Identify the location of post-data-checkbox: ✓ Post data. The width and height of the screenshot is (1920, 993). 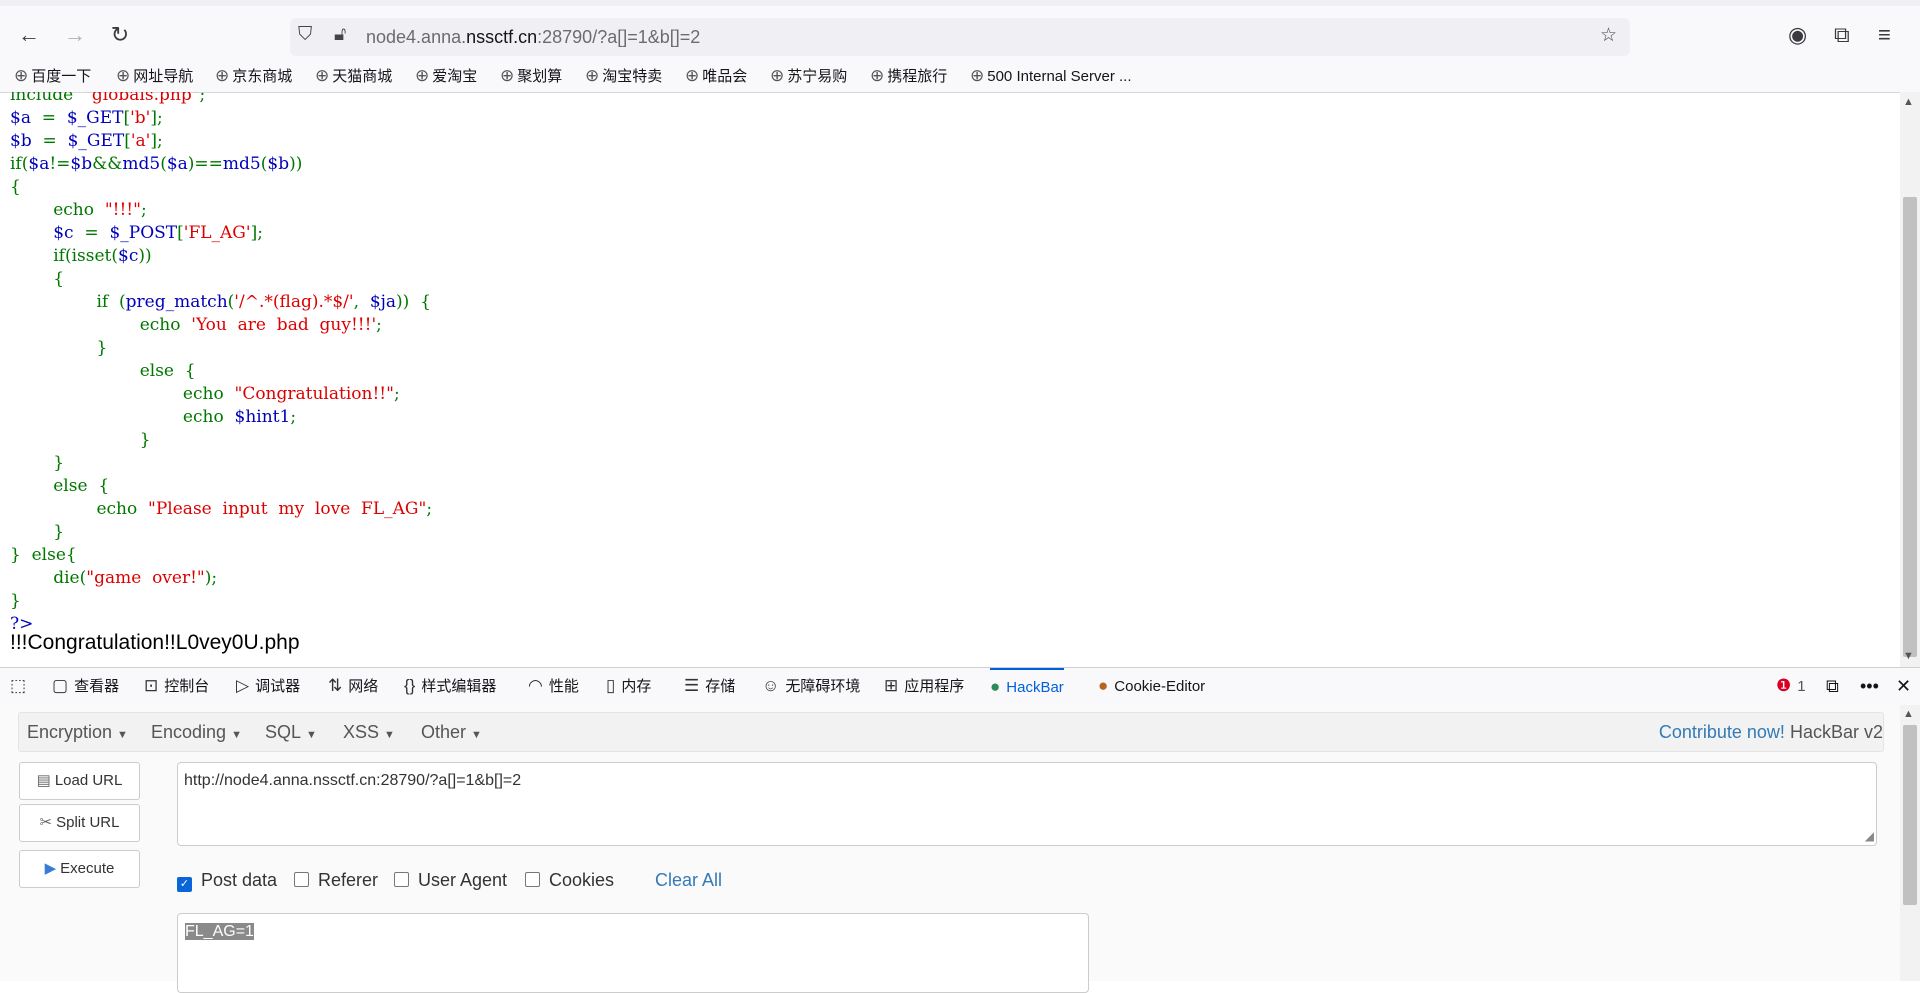
(227, 881).